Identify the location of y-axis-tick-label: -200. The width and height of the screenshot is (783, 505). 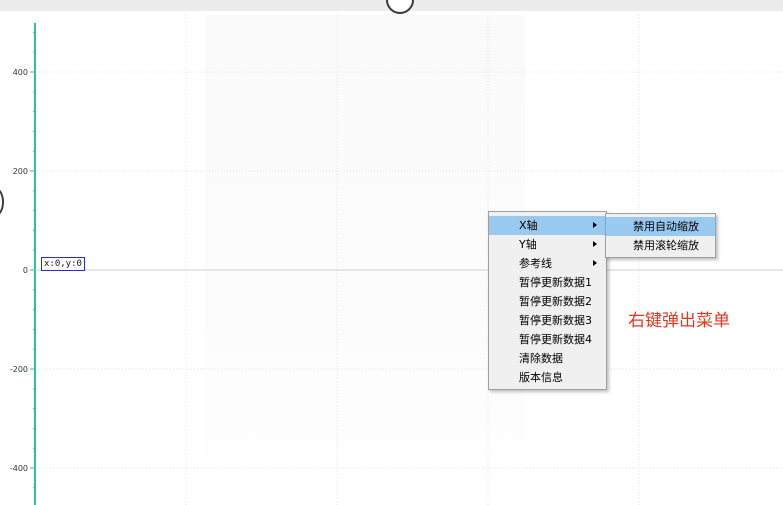
(19, 369).